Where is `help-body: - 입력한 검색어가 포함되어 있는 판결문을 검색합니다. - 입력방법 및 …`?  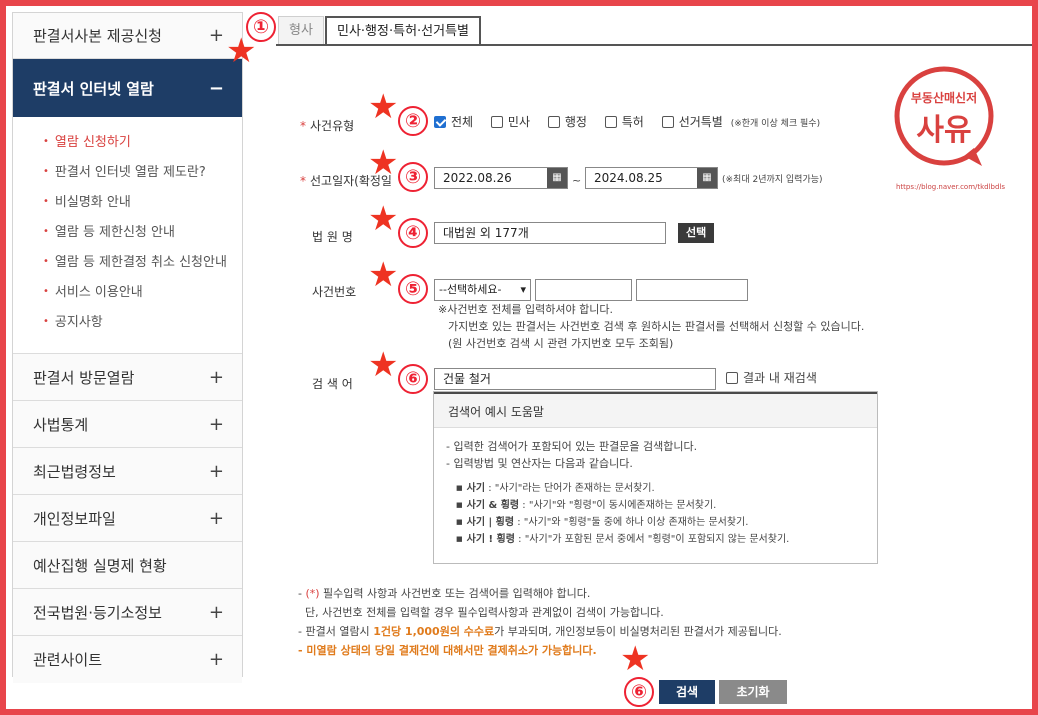
help-body: - 입력한 검색어가 포함되어 있는 판결문을 검색합니다. - 입력방법 및 … is located at coordinates (655, 493).